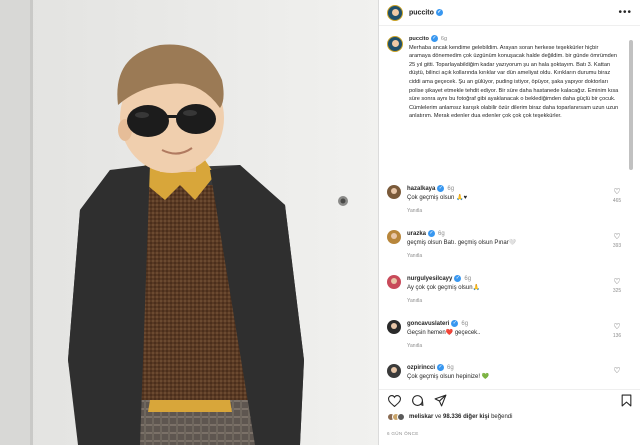  I want to click on likes-count: 98.336 diğer kişi, so click(466, 417).